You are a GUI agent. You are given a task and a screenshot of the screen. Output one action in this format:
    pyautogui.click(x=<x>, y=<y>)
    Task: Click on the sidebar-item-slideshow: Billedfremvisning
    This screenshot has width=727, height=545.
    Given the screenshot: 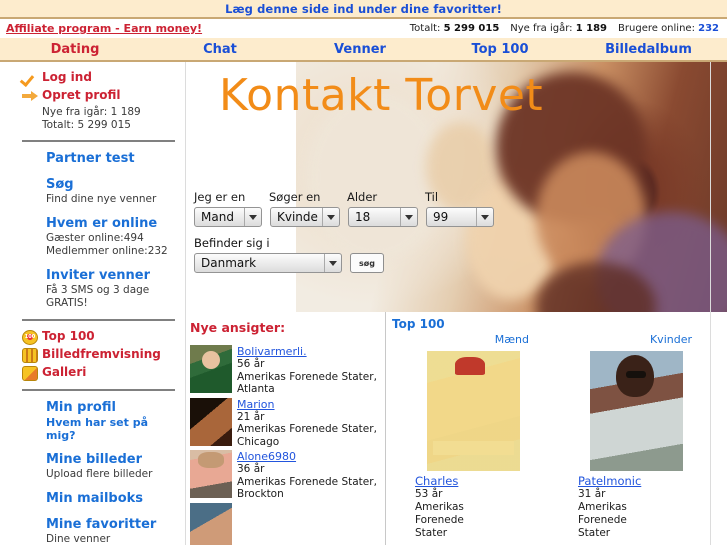 What is the action you would take?
    pyautogui.click(x=103, y=355)
    